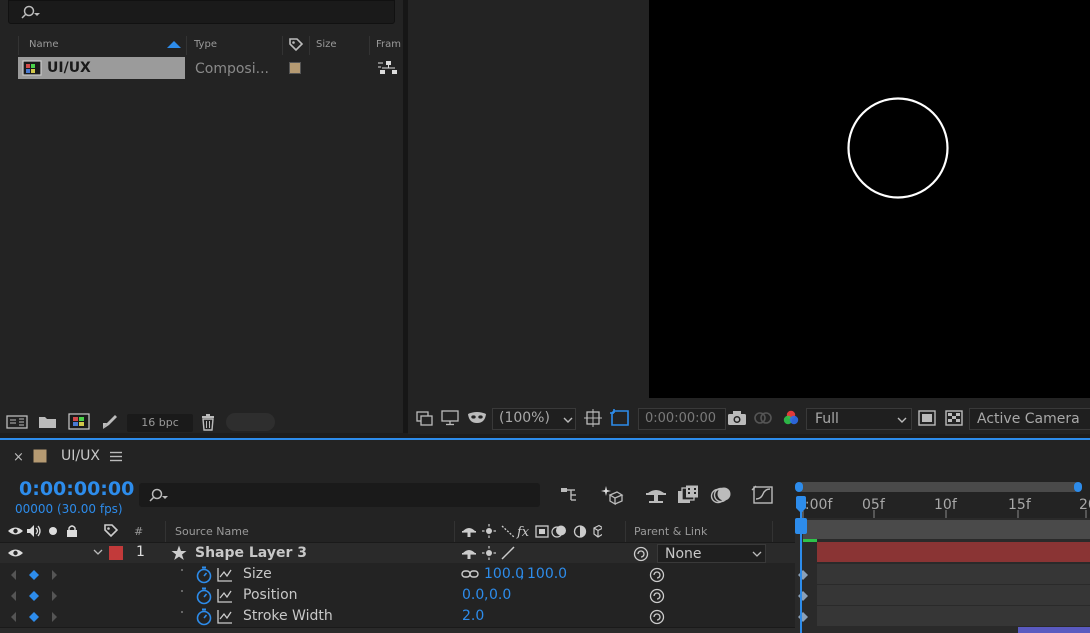 This screenshot has height=633, width=1090. Describe the element at coordinates (454, 531) in the screenshot. I see `column-divider` at that location.